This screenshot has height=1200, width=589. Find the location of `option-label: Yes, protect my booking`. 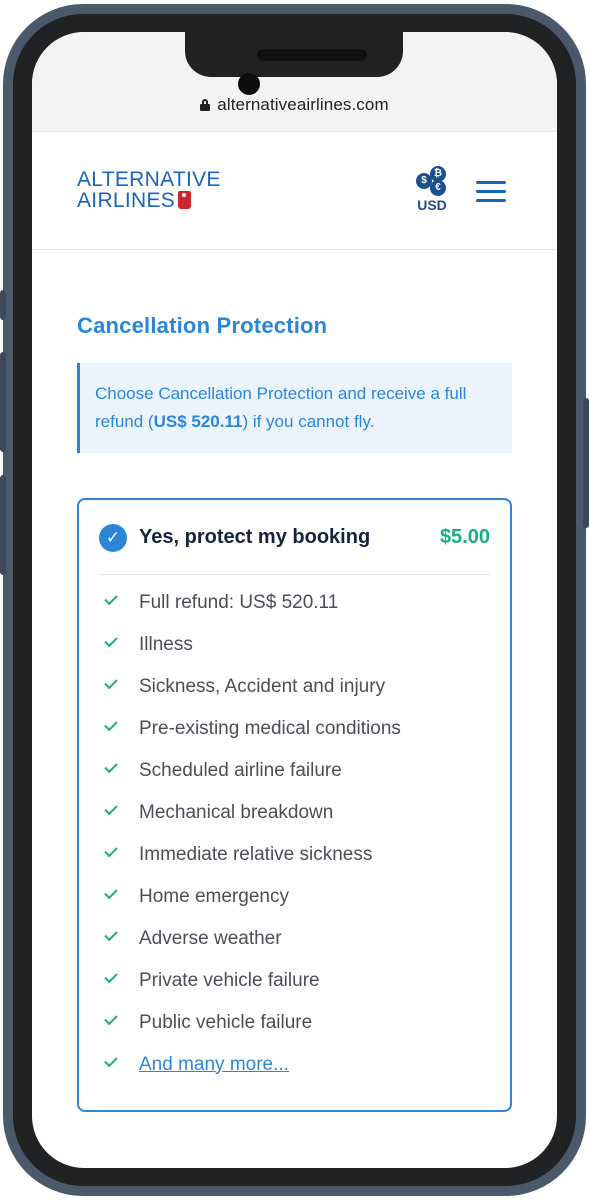

option-label: Yes, protect my booking is located at coordinates (255, 537).